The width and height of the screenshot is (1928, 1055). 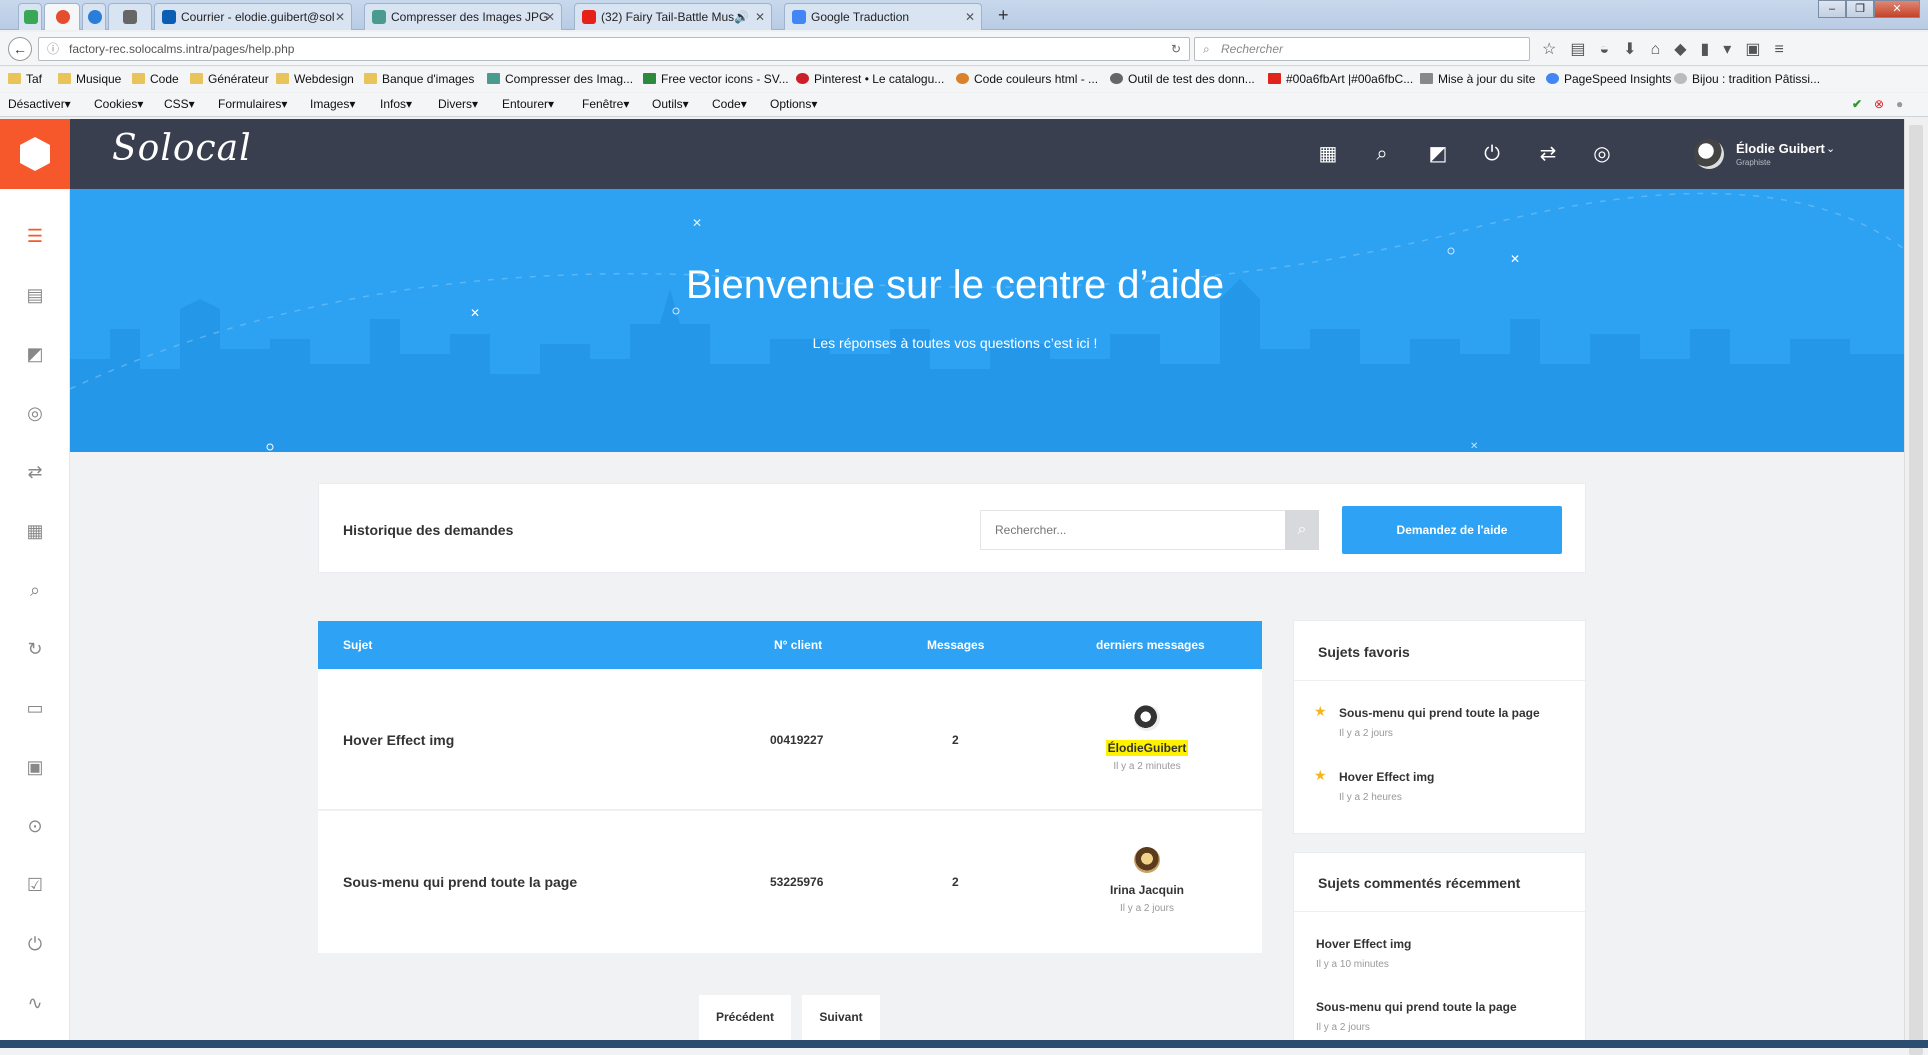 What do you see at coordinates (419, 79) in the screenshot?
I see `bookmark-banque: Banque d'images` at bounding box center [419, 79].